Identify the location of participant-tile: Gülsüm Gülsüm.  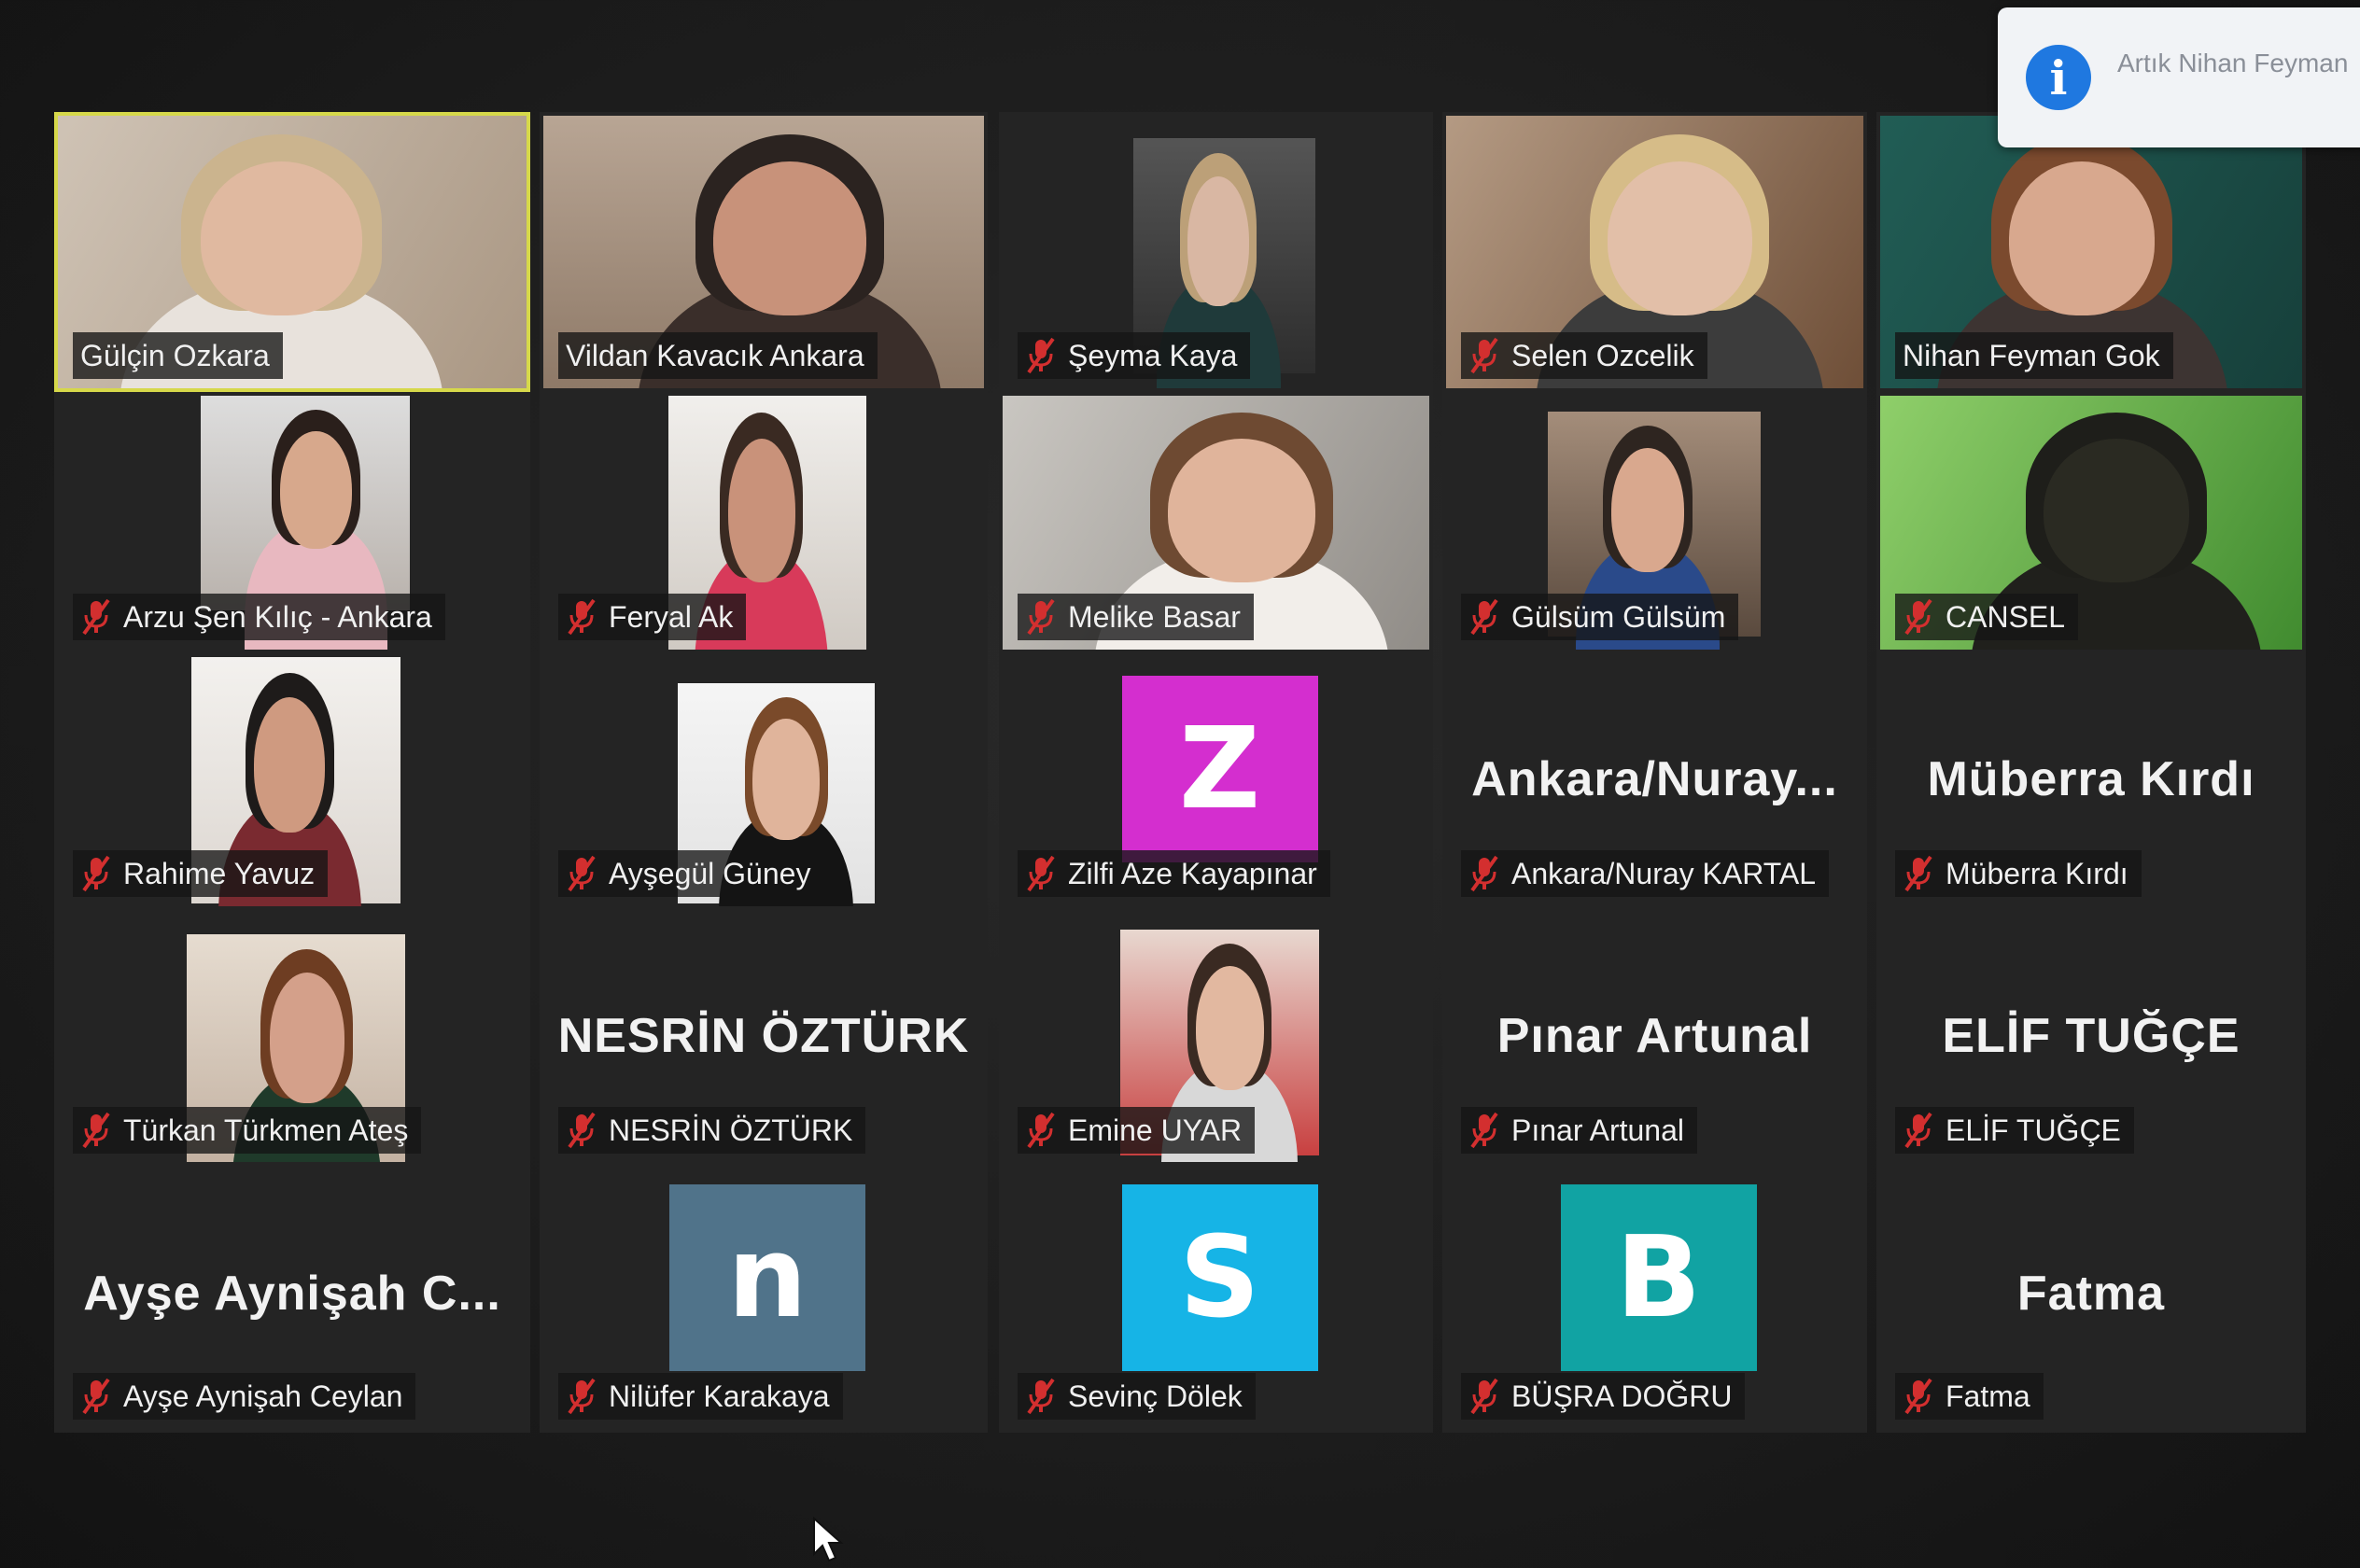
(1654, 522).